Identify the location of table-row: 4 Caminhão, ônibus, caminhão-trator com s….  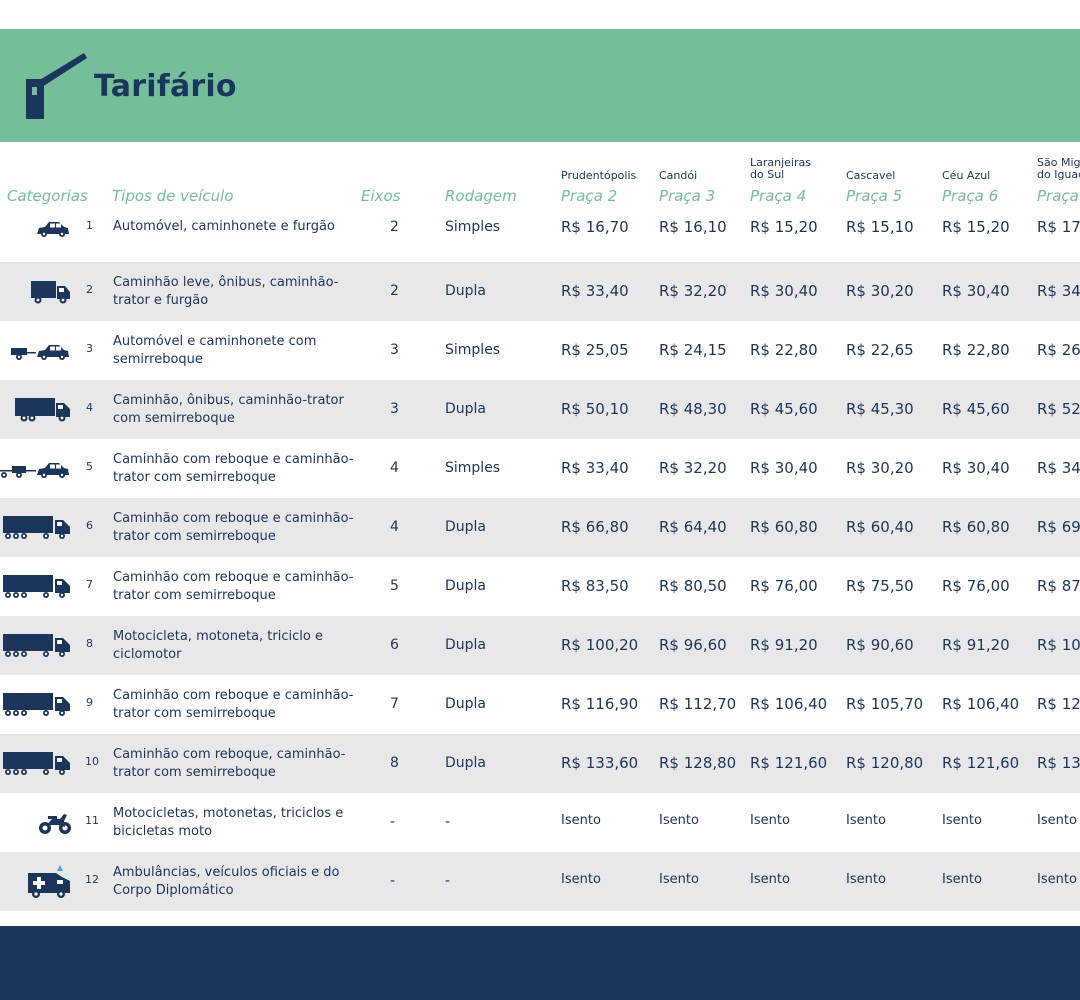
(540, 409).